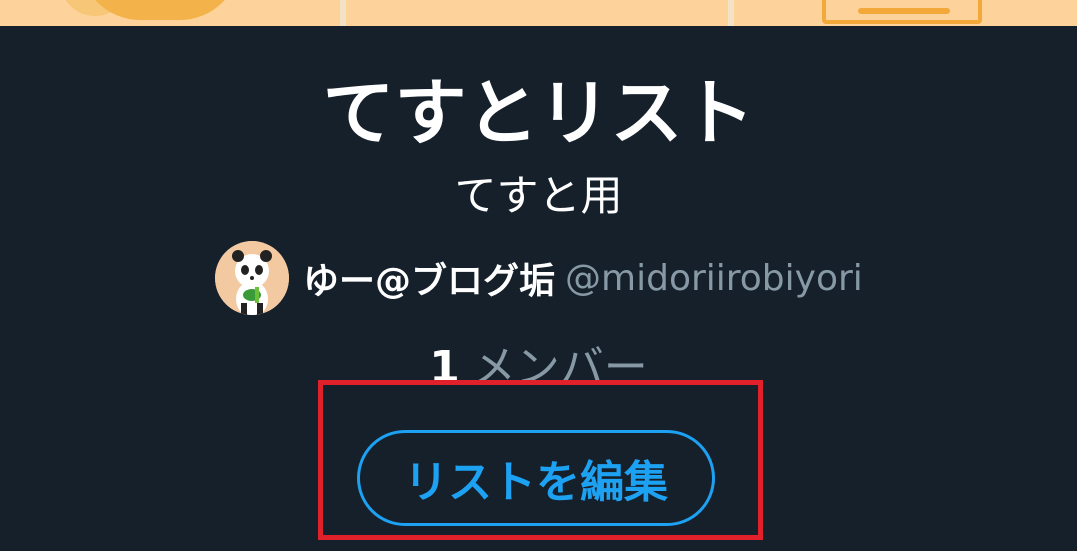 This screenshot has height=551, width=1077. Describe the element at coordinates (538, 13) in the screenshot. I see `list-banner-image` at that location.